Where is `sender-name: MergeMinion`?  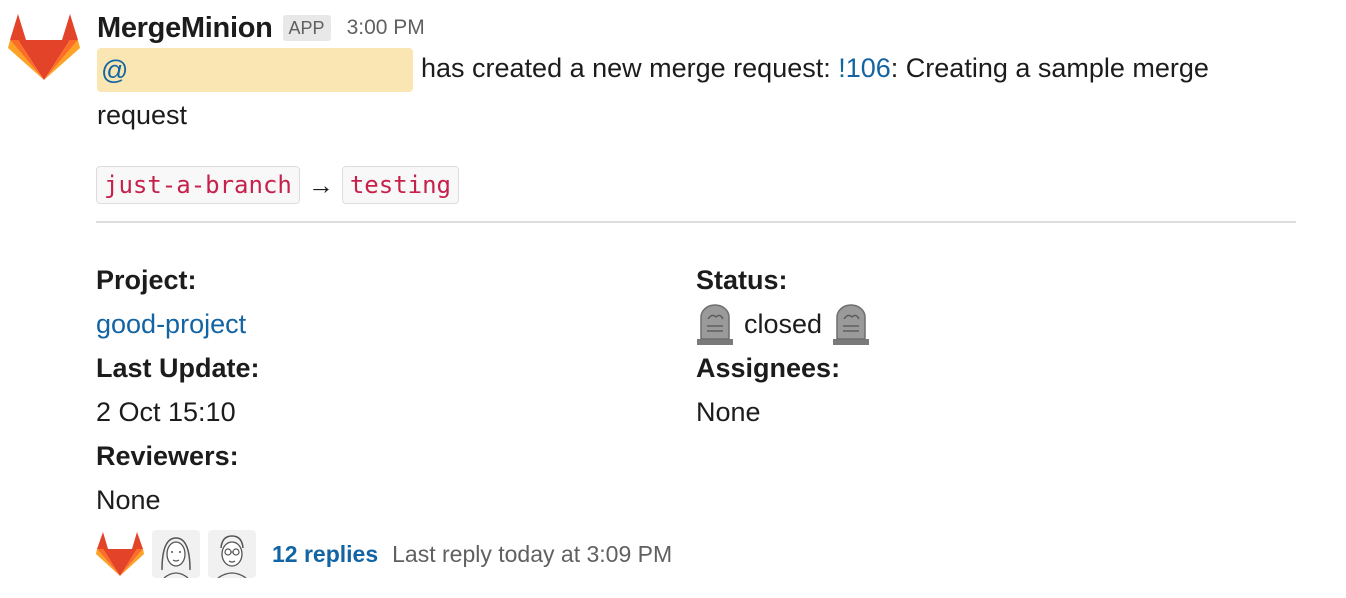 sender-name: MergeMinion is located at coordinates (185, 28).